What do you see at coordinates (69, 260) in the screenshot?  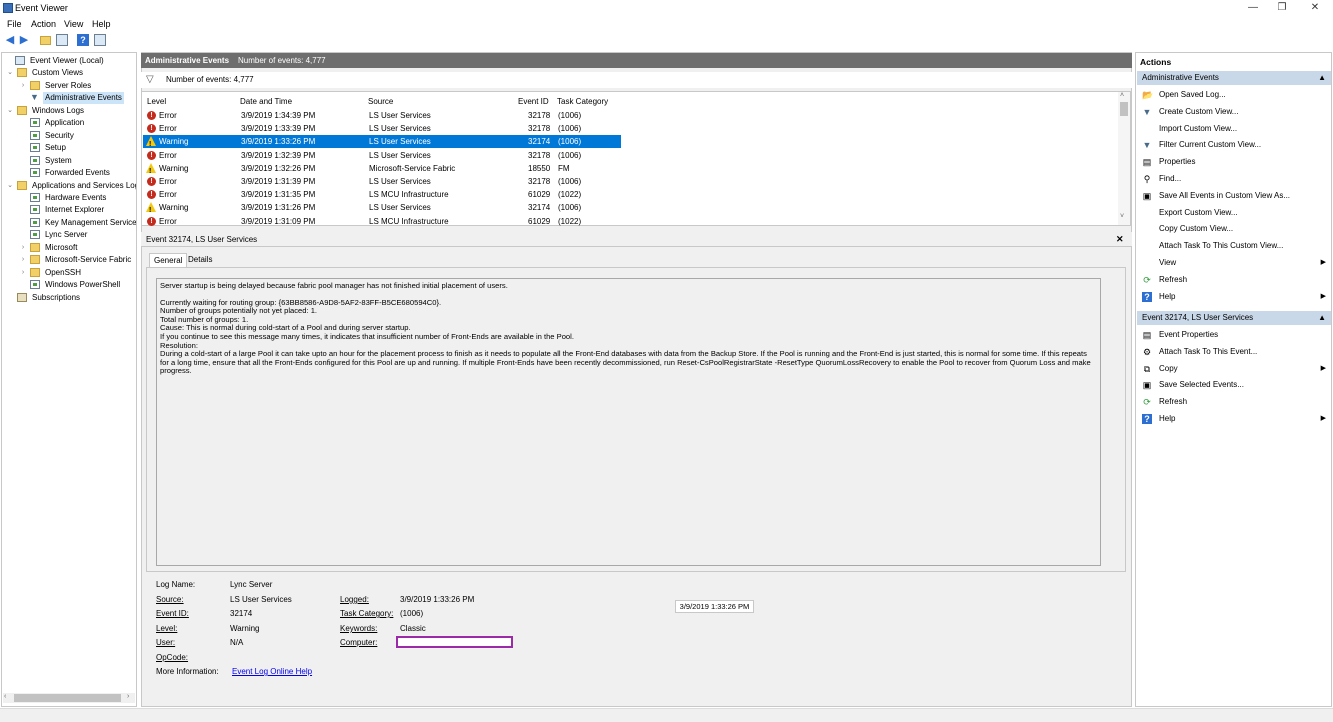 I see `tree-item: › Microsoft-Service Fabric` at bounding box center [69, 260].